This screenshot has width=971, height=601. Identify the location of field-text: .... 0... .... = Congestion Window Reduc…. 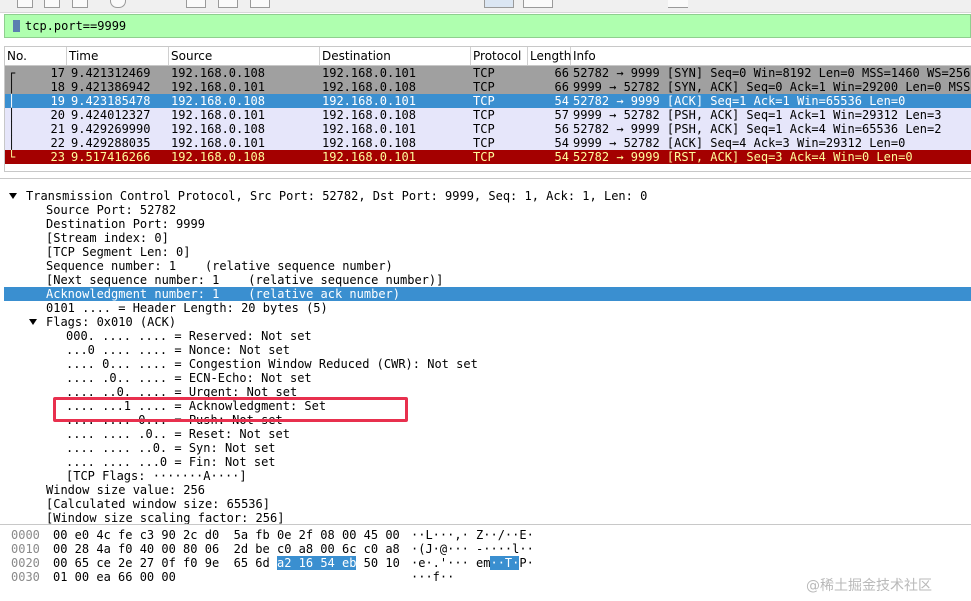
(272, 364).